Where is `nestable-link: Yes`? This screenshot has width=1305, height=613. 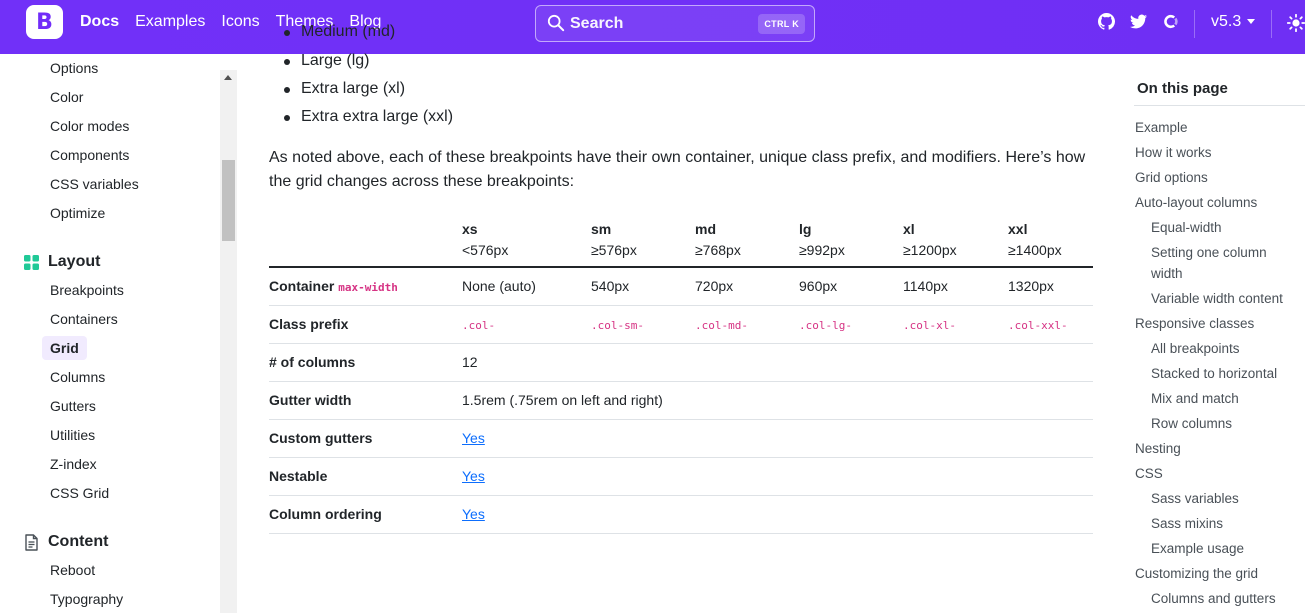
nestable-link: Yes is located at coordinates (473, 476).